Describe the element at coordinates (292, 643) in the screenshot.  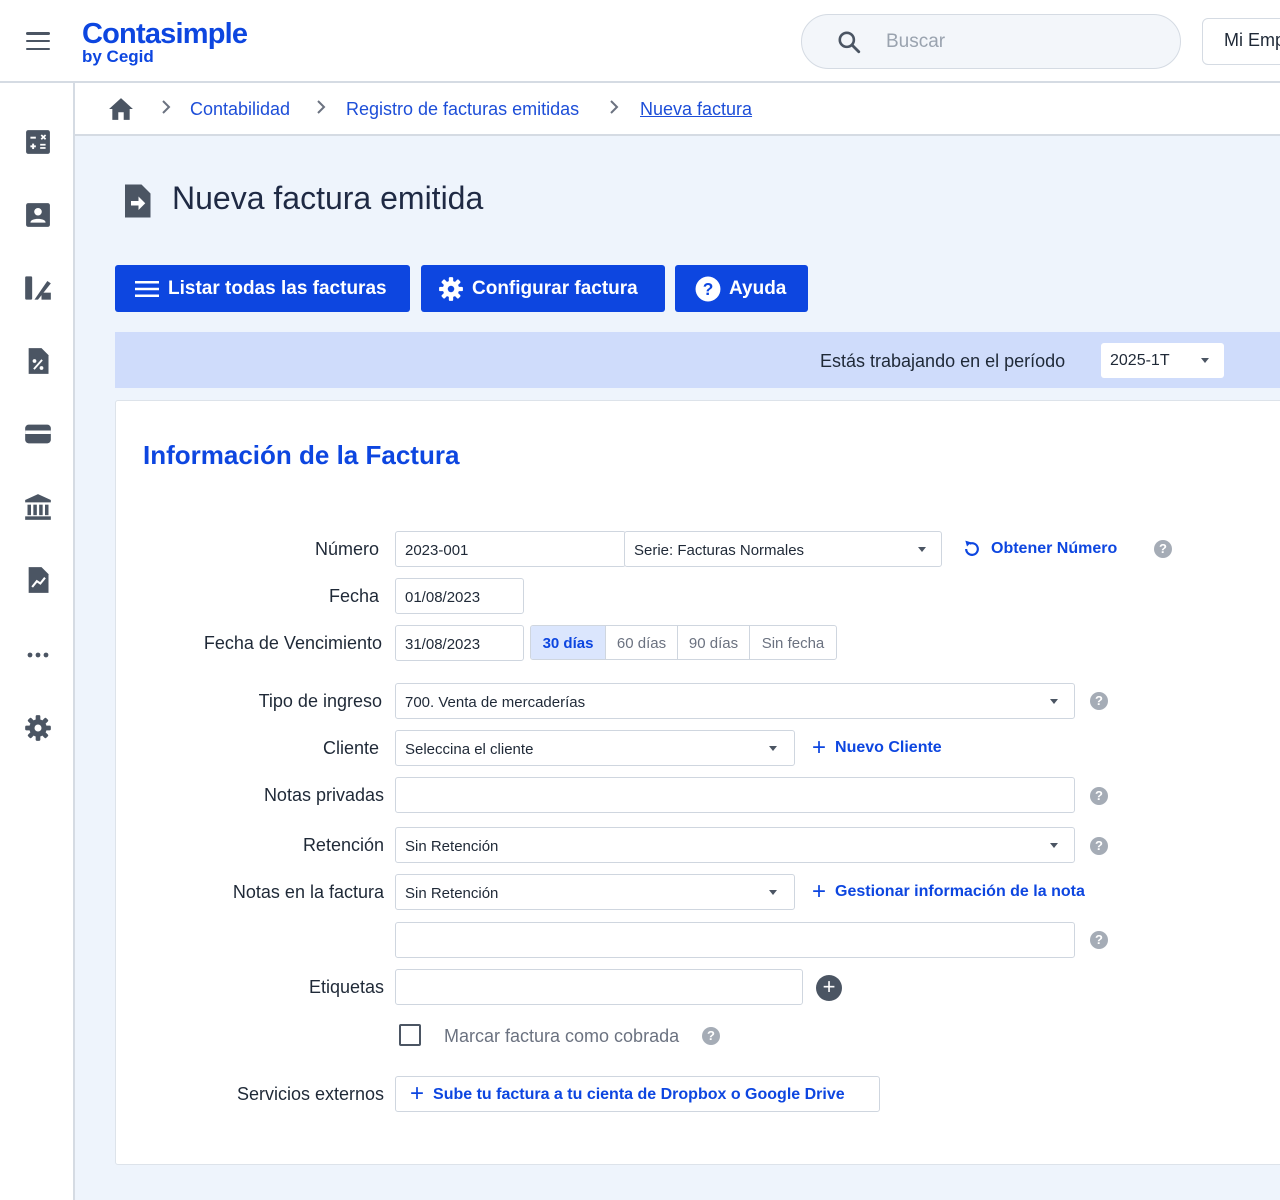
I see `vencimiento-label: Fecha de Vencimiento` at that location.